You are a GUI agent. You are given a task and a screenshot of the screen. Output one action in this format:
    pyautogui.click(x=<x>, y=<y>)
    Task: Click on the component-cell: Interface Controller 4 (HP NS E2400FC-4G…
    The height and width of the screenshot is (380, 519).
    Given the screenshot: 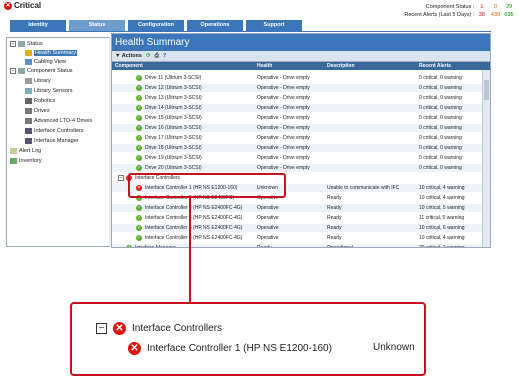 What is the action you would take?
    pyautogui.click(x=194, y=218)
    